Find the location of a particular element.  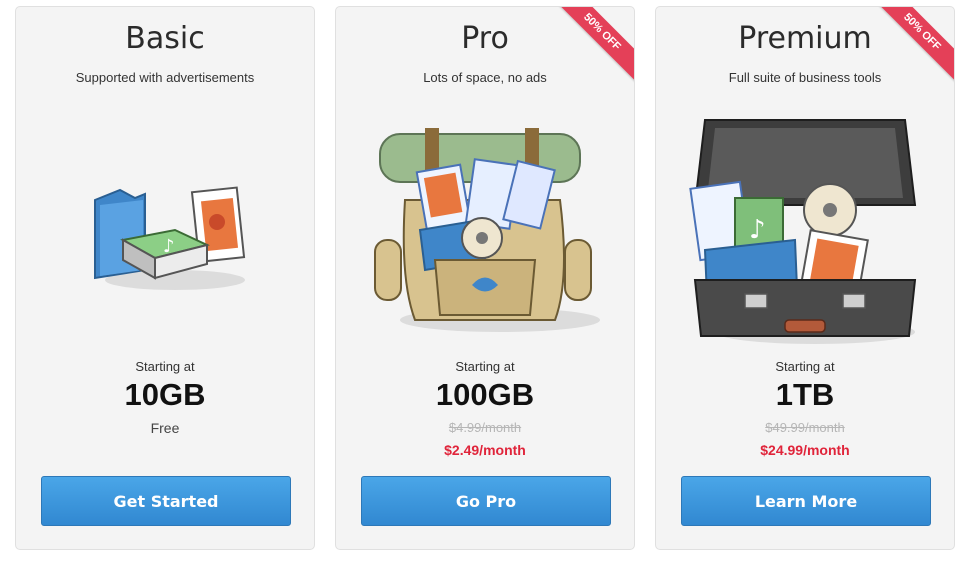

plan-title: Pro is located at coordinates (485, 38).